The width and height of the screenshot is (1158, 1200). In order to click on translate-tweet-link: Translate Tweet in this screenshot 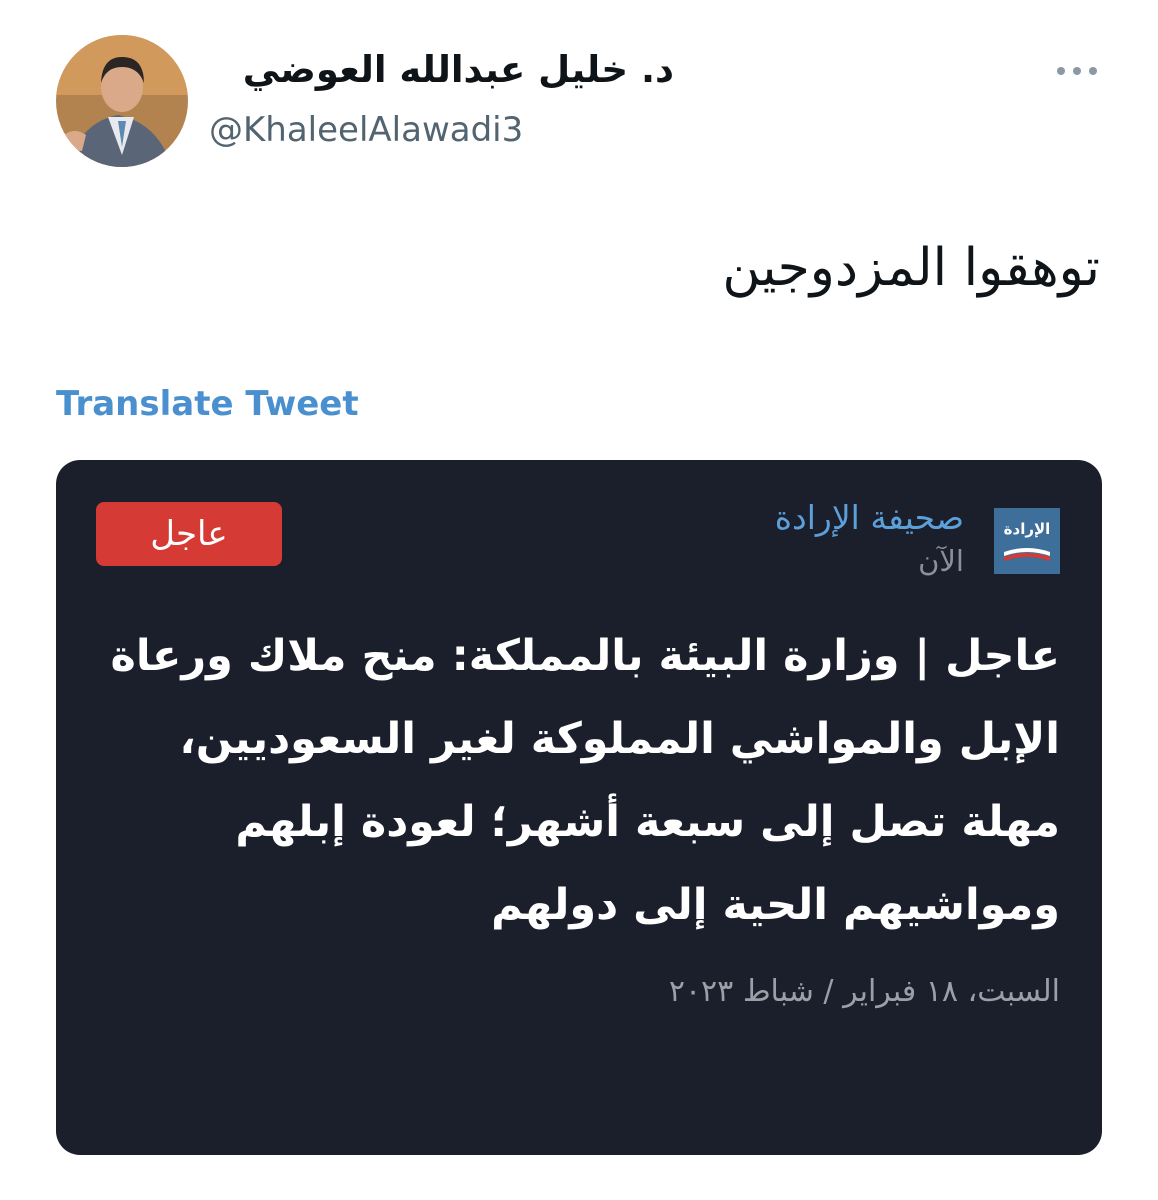, I will do `click(207, 404)`.